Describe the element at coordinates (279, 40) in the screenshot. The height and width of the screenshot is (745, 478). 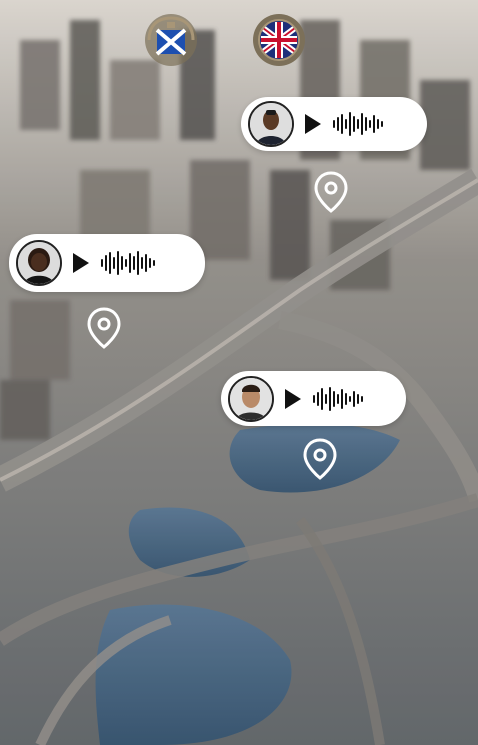
I see `union-jack-emblem` at that location.